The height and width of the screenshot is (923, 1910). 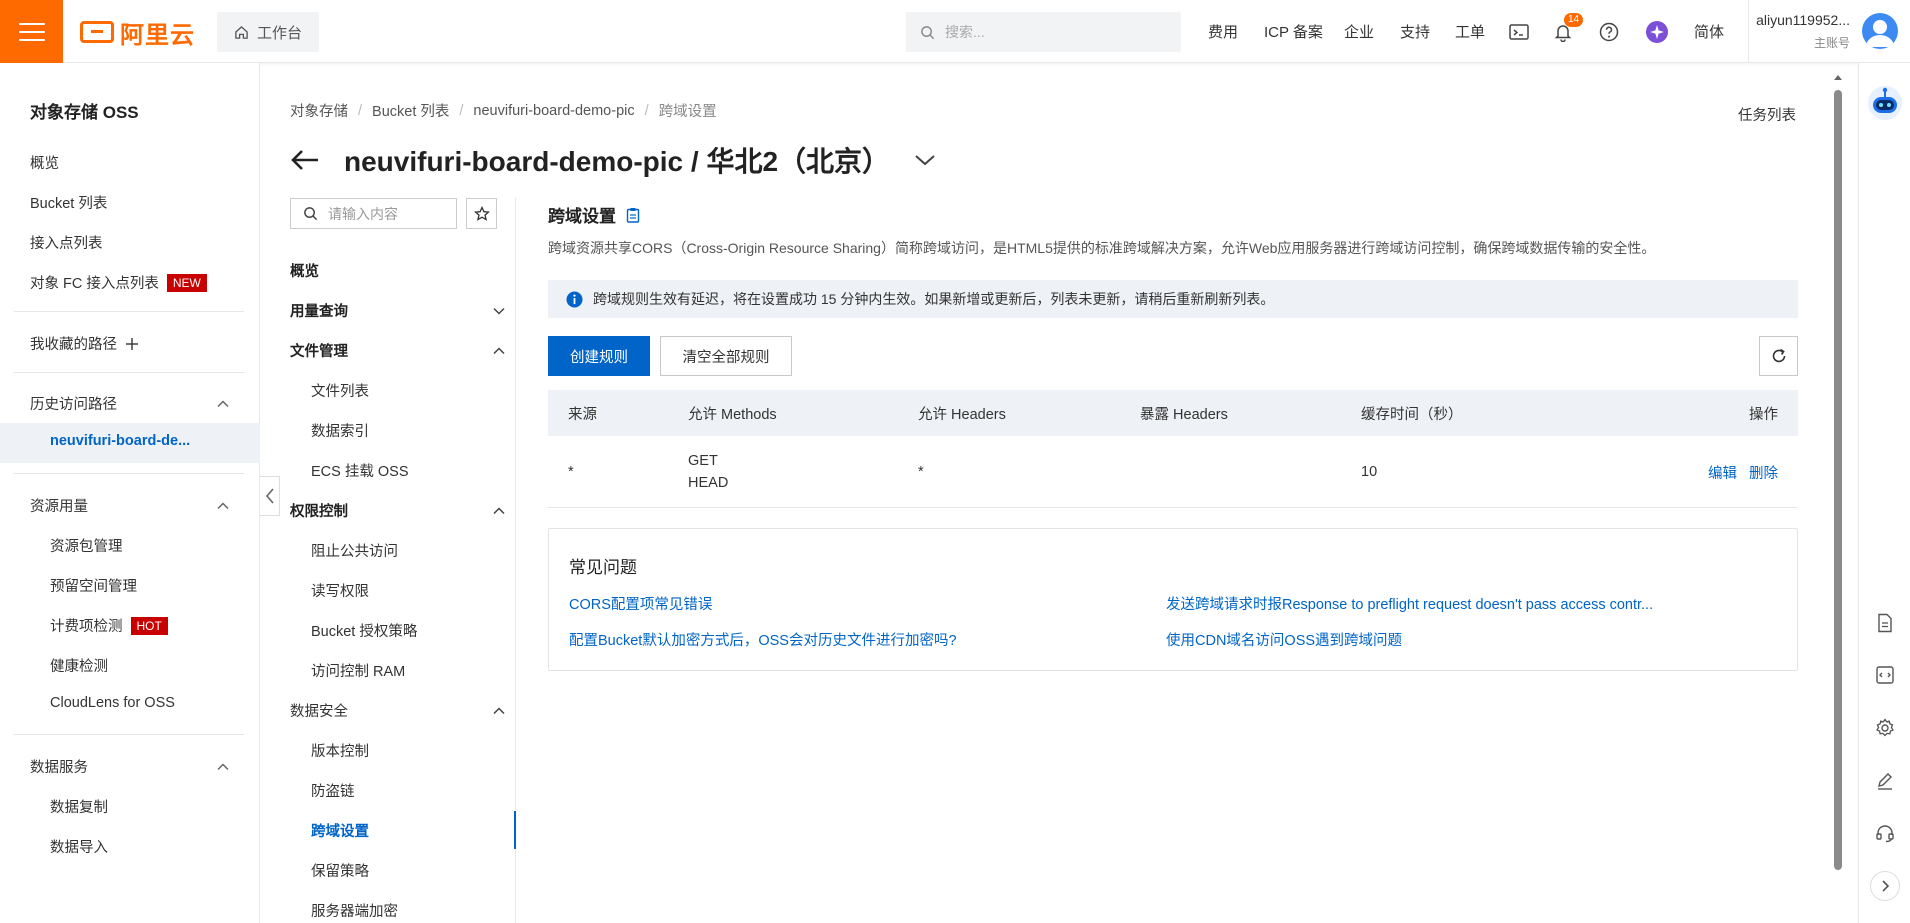 I want to click on faq-link: 配置Bucket默认加密方式后，OSS会对历史文件进行加密吗?, so click(x=763, y=639).